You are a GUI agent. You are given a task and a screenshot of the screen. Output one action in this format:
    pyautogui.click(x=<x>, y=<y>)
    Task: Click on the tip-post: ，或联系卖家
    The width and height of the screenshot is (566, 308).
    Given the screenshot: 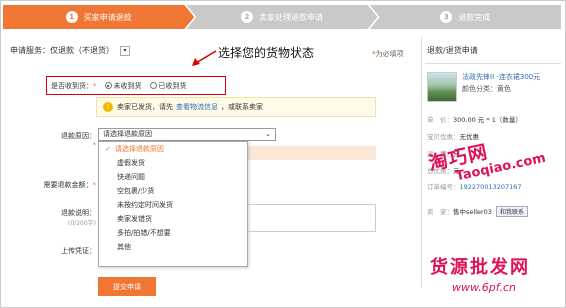 What is the action you would take?
    pyautogui.click(x=242, y=107)
    